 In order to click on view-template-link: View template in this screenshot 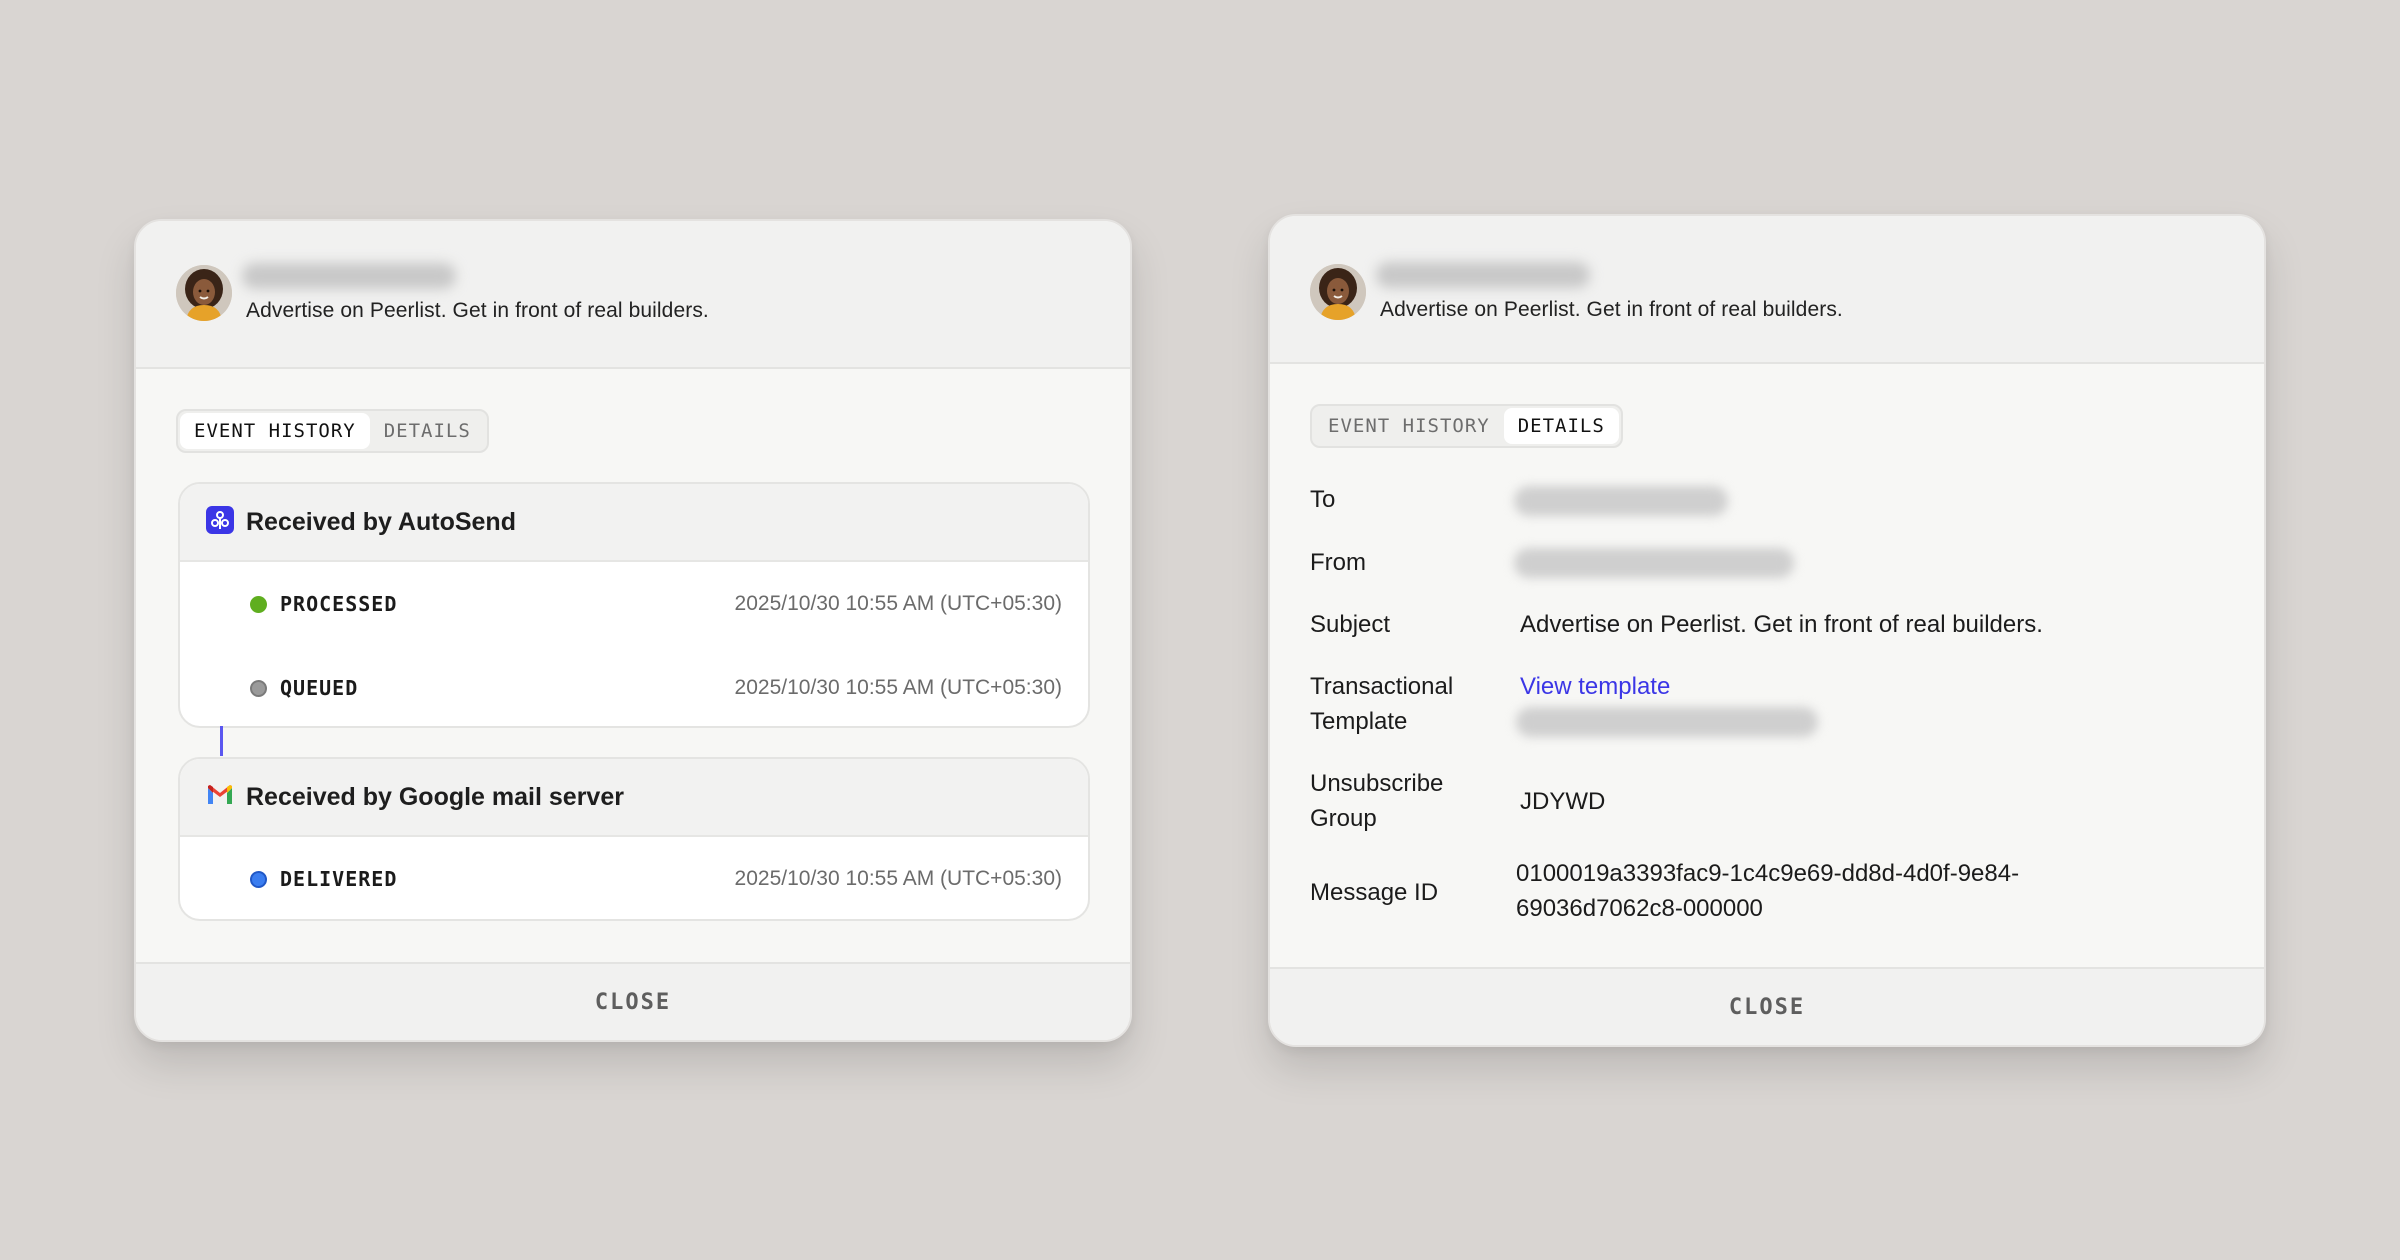, I will do `click(1595, 686)`.